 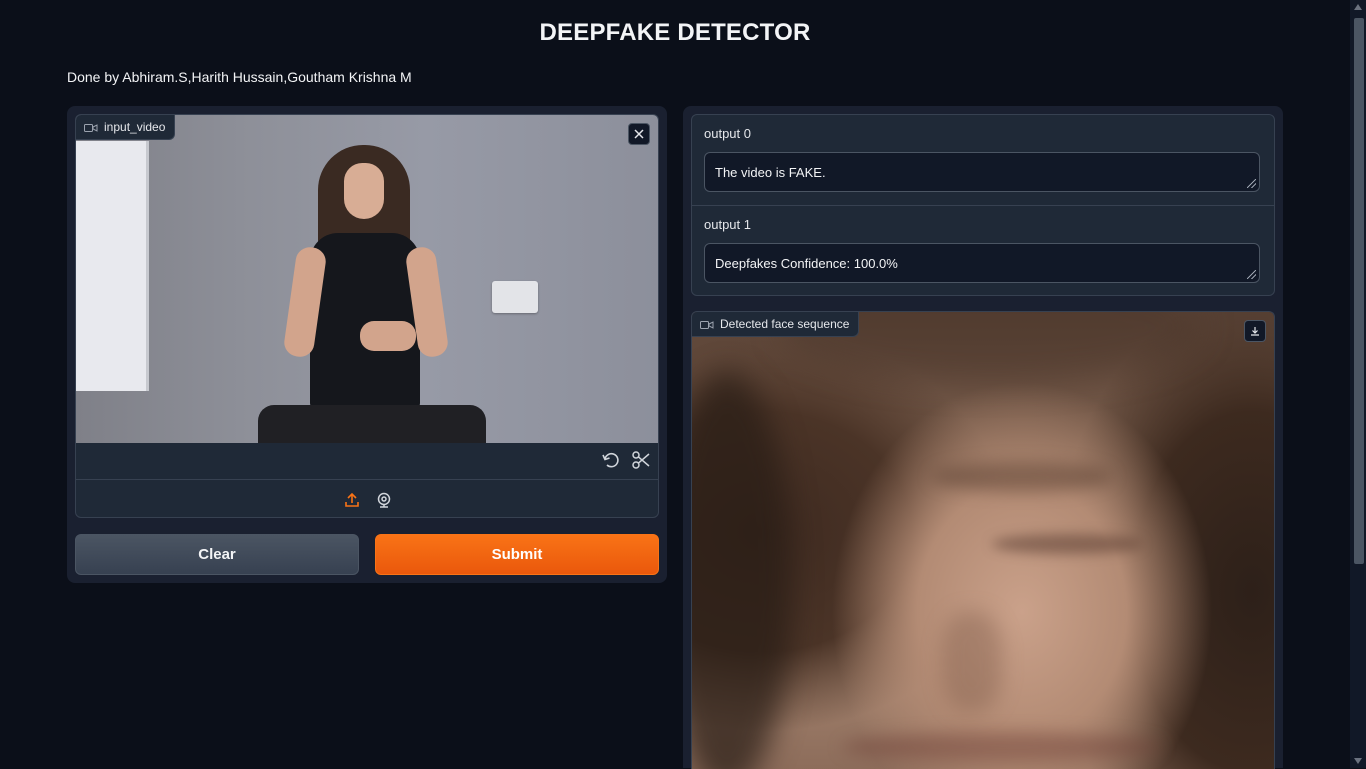 I want to click on upload-icon, so click(x=352, y=499).